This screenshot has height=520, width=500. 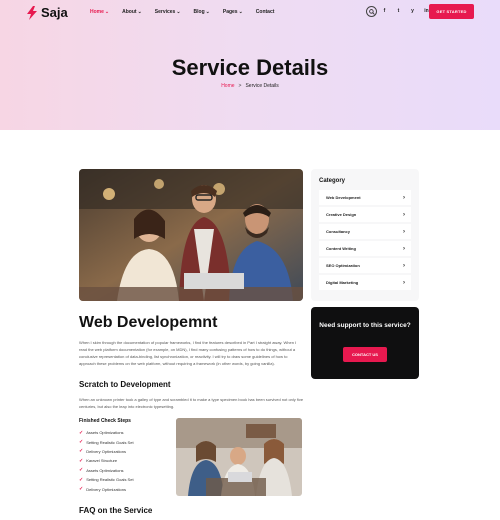 I want to click on step-label: Karavel Structure, so click(x=102, y=461).